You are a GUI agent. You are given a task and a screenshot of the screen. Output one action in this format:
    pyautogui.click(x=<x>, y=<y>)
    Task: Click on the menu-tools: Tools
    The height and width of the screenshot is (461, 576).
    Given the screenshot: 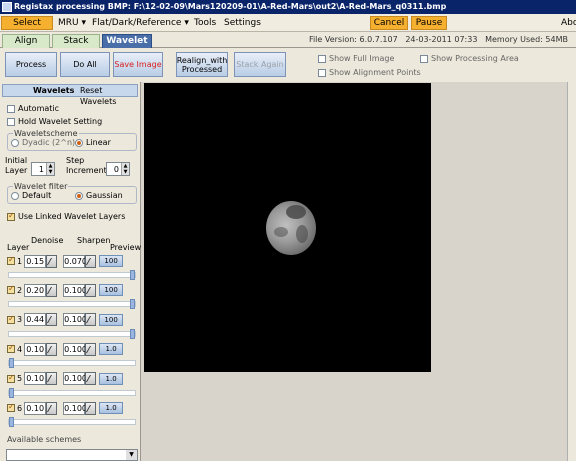 What is the action you would take?
    pyautogui.click(x=205, y=23)
    